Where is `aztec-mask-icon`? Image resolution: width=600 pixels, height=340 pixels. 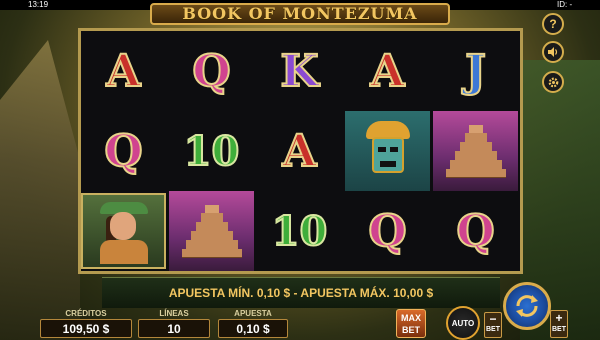 aztec-mask-icon is located at coordinates (388, 151).